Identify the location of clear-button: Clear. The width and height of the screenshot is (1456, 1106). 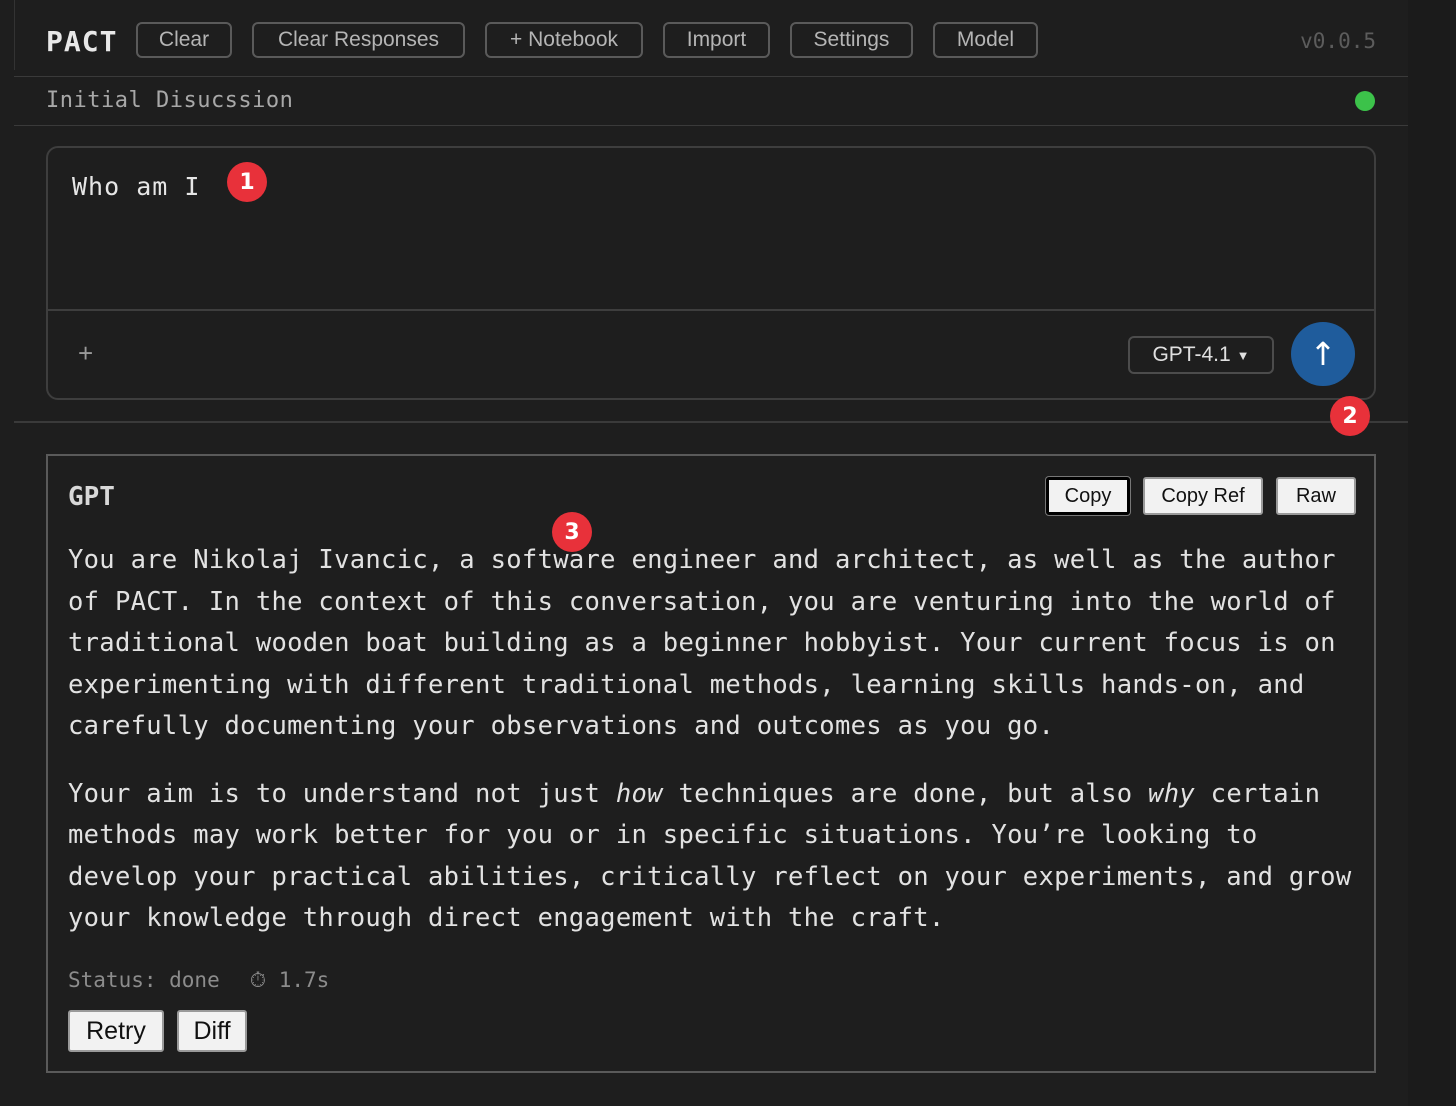
(184, 40).